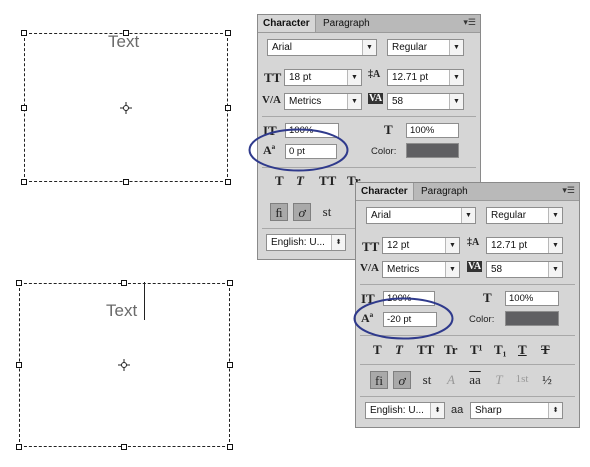 The width and height of the screenshot is (590, 467). What do you see at coordinates (228, 182) in the screenshot?
I see `top-box-handle-br` at bounding box center [228, 182].